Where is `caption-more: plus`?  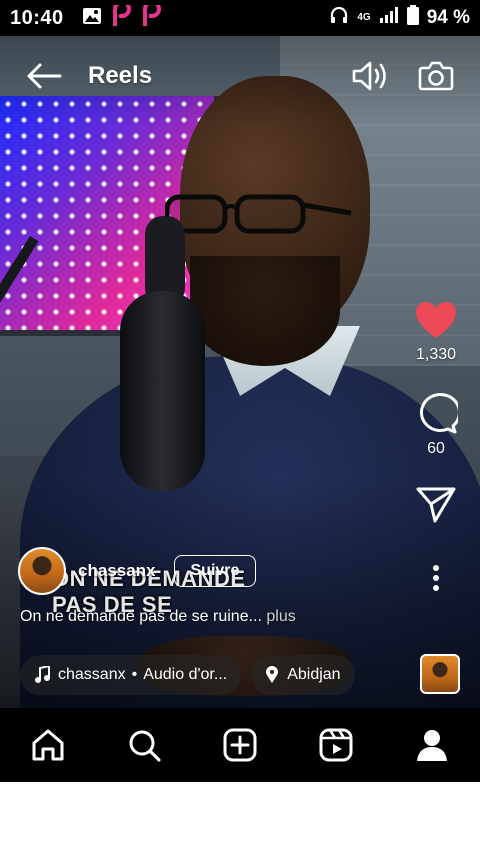 caption-more: plus is located at coordinates (278, 616).